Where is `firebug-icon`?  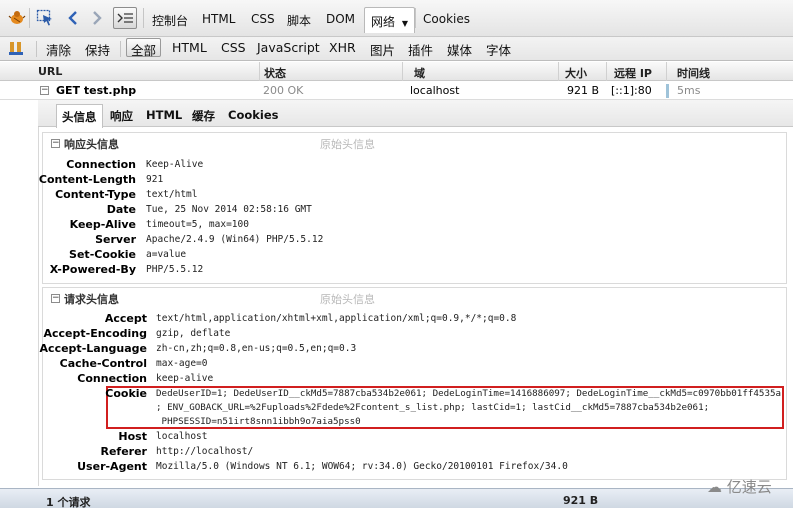
firebug-icon is located at coordinates (17, 18).